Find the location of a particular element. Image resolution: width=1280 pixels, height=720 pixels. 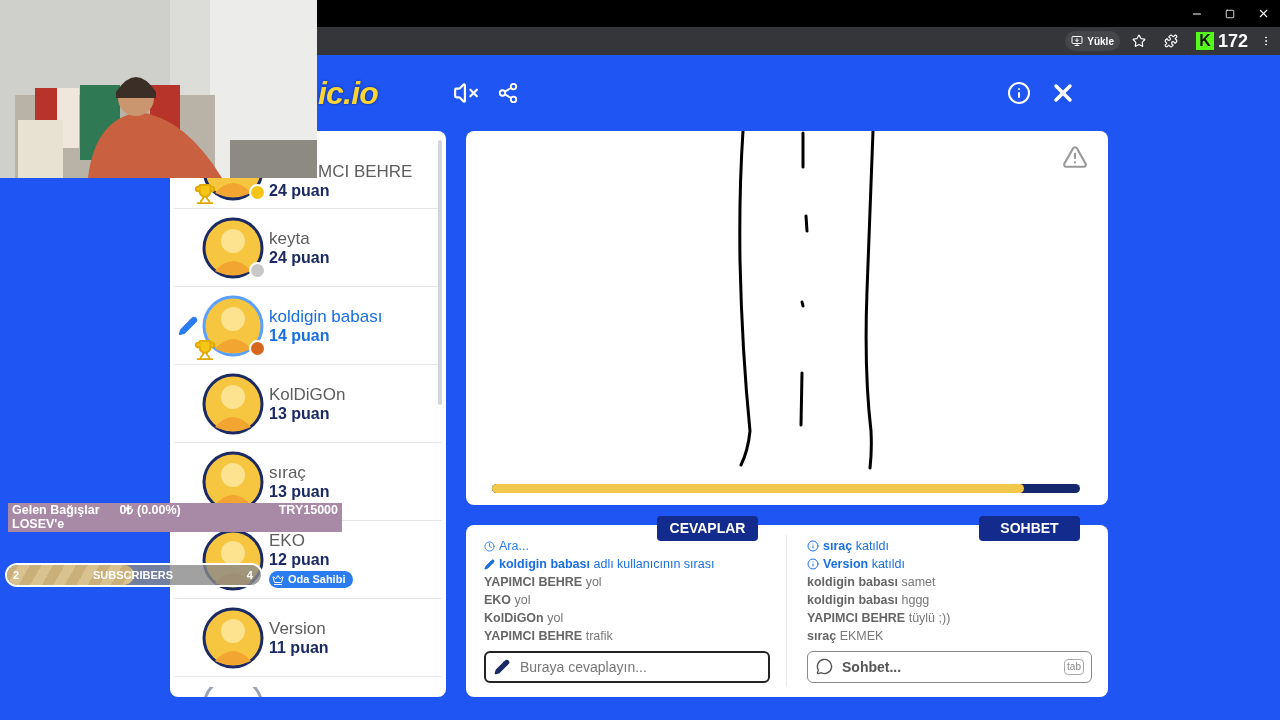

player-name: EKO is located at coordinates (287, 540).